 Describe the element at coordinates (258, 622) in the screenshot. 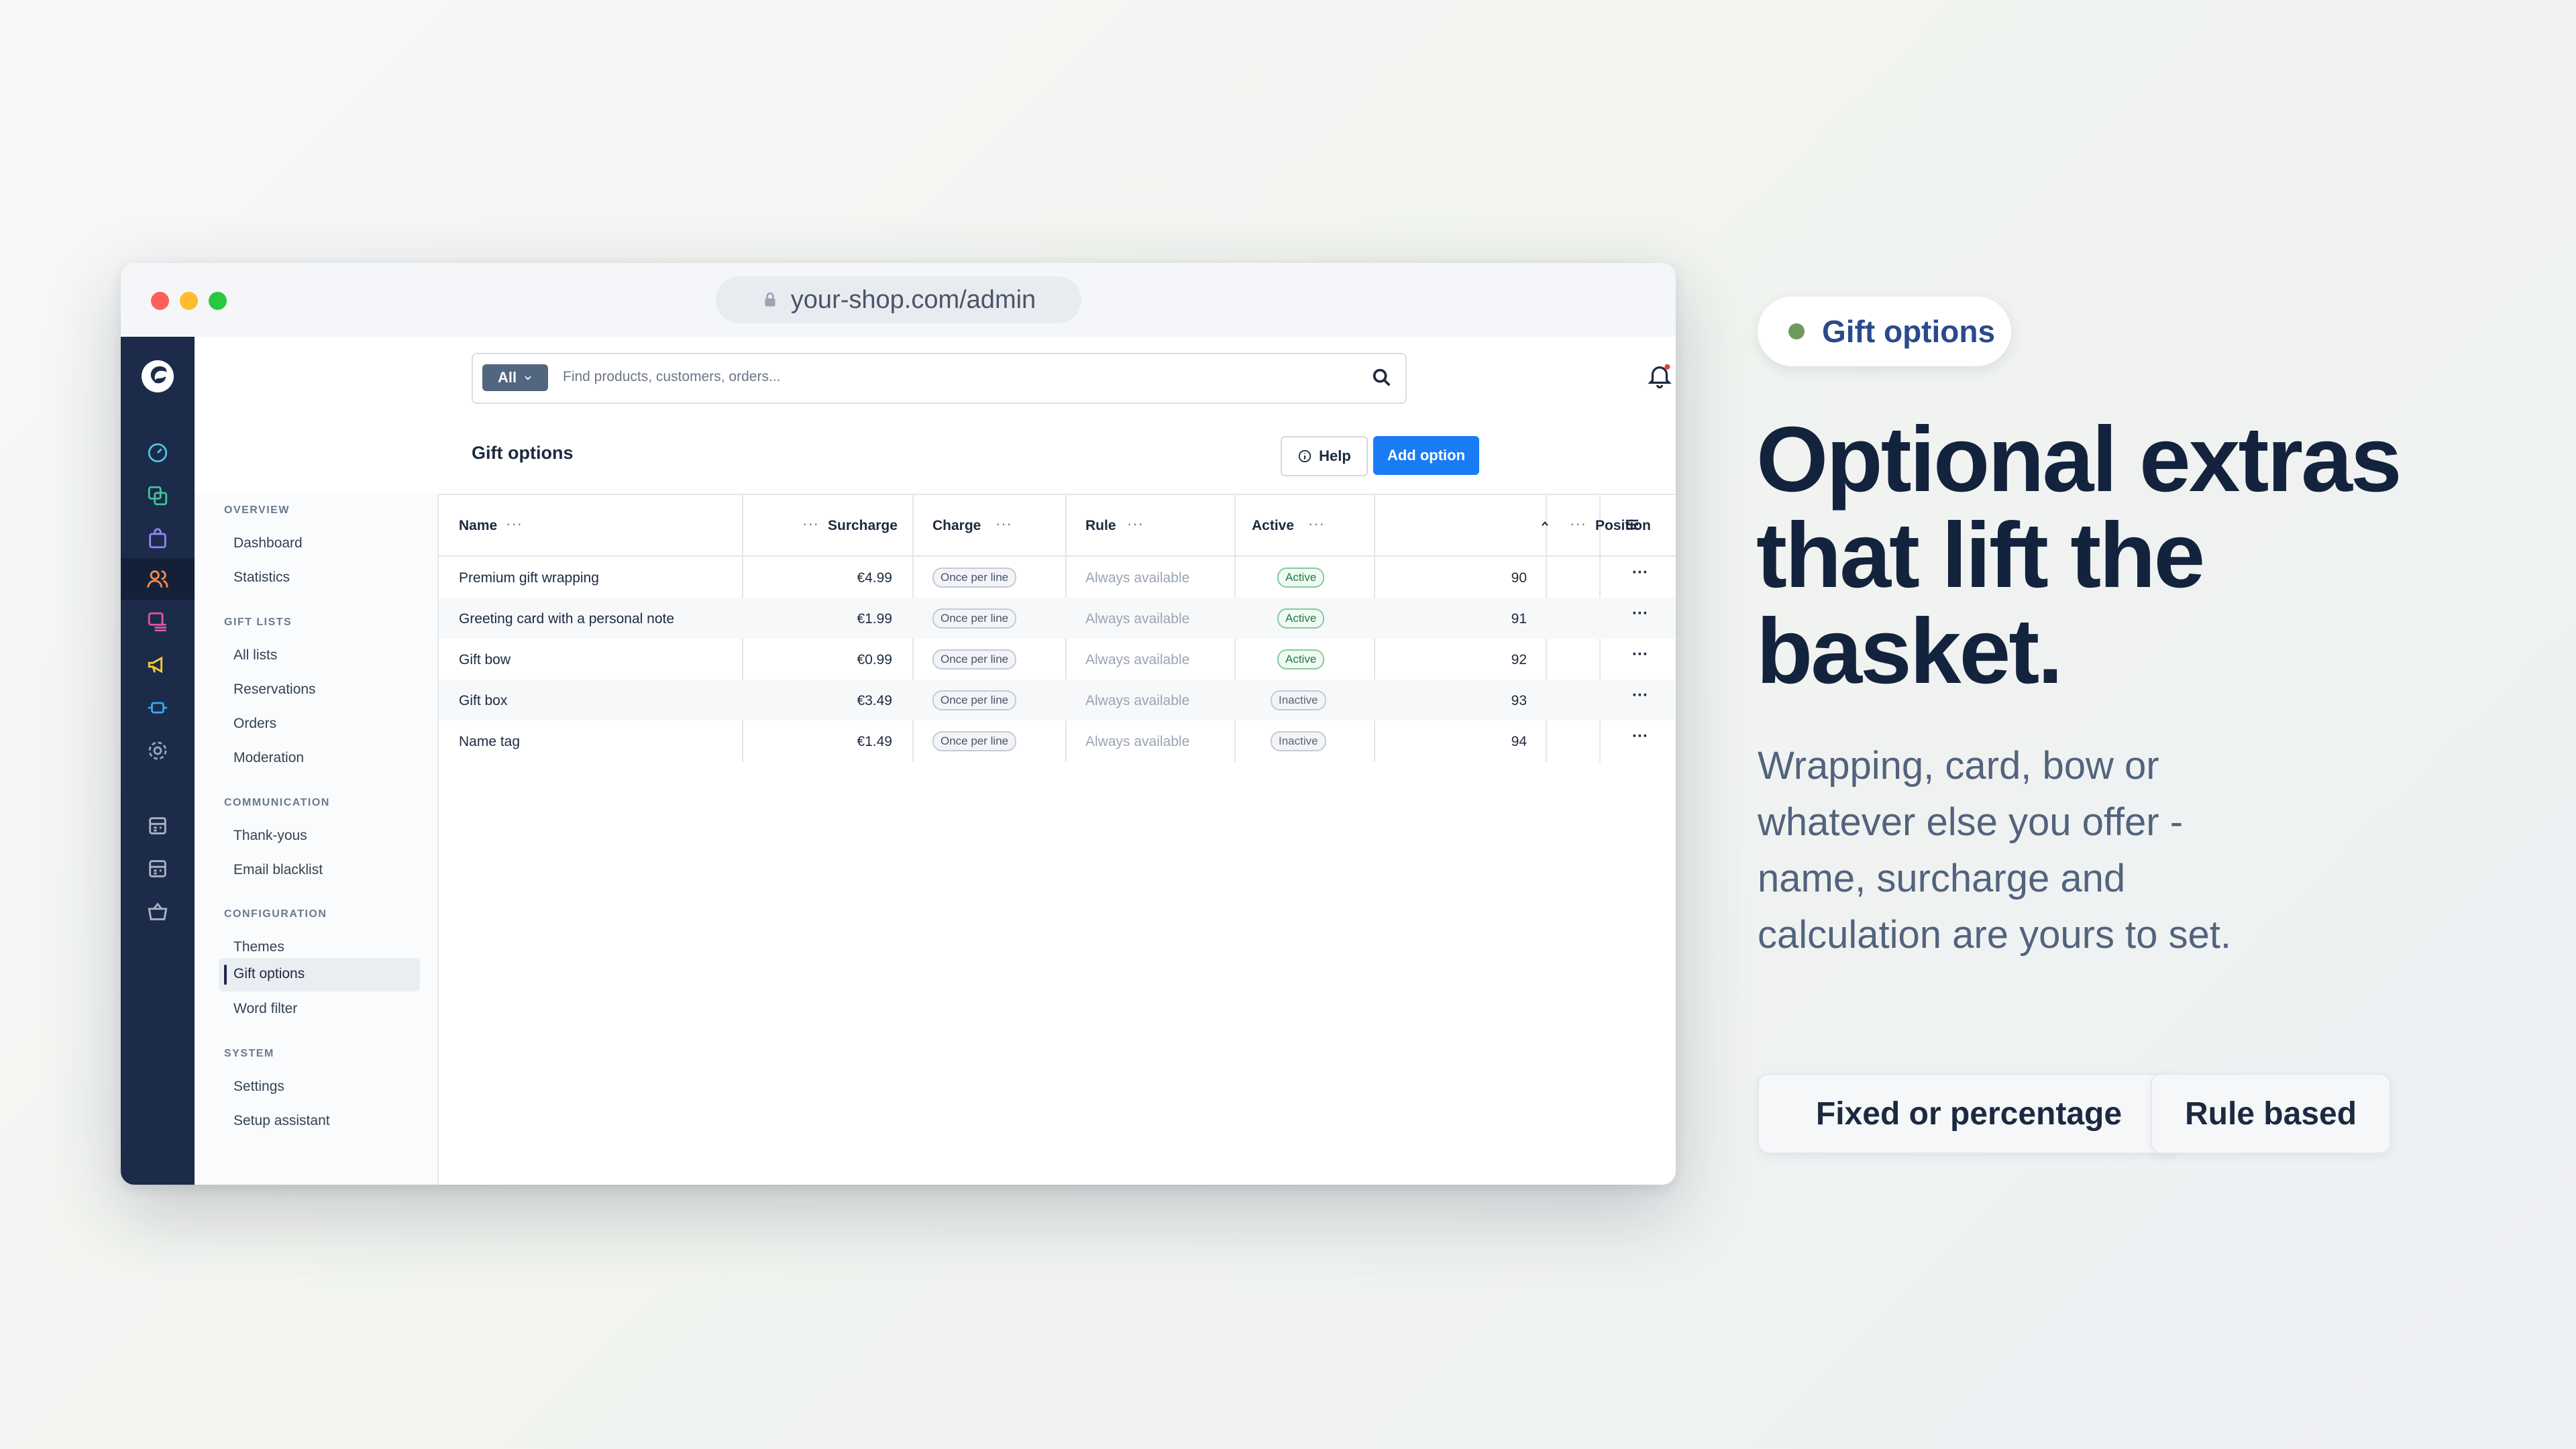

I see `subnav-section-title: GIFT LISTS` at that location.